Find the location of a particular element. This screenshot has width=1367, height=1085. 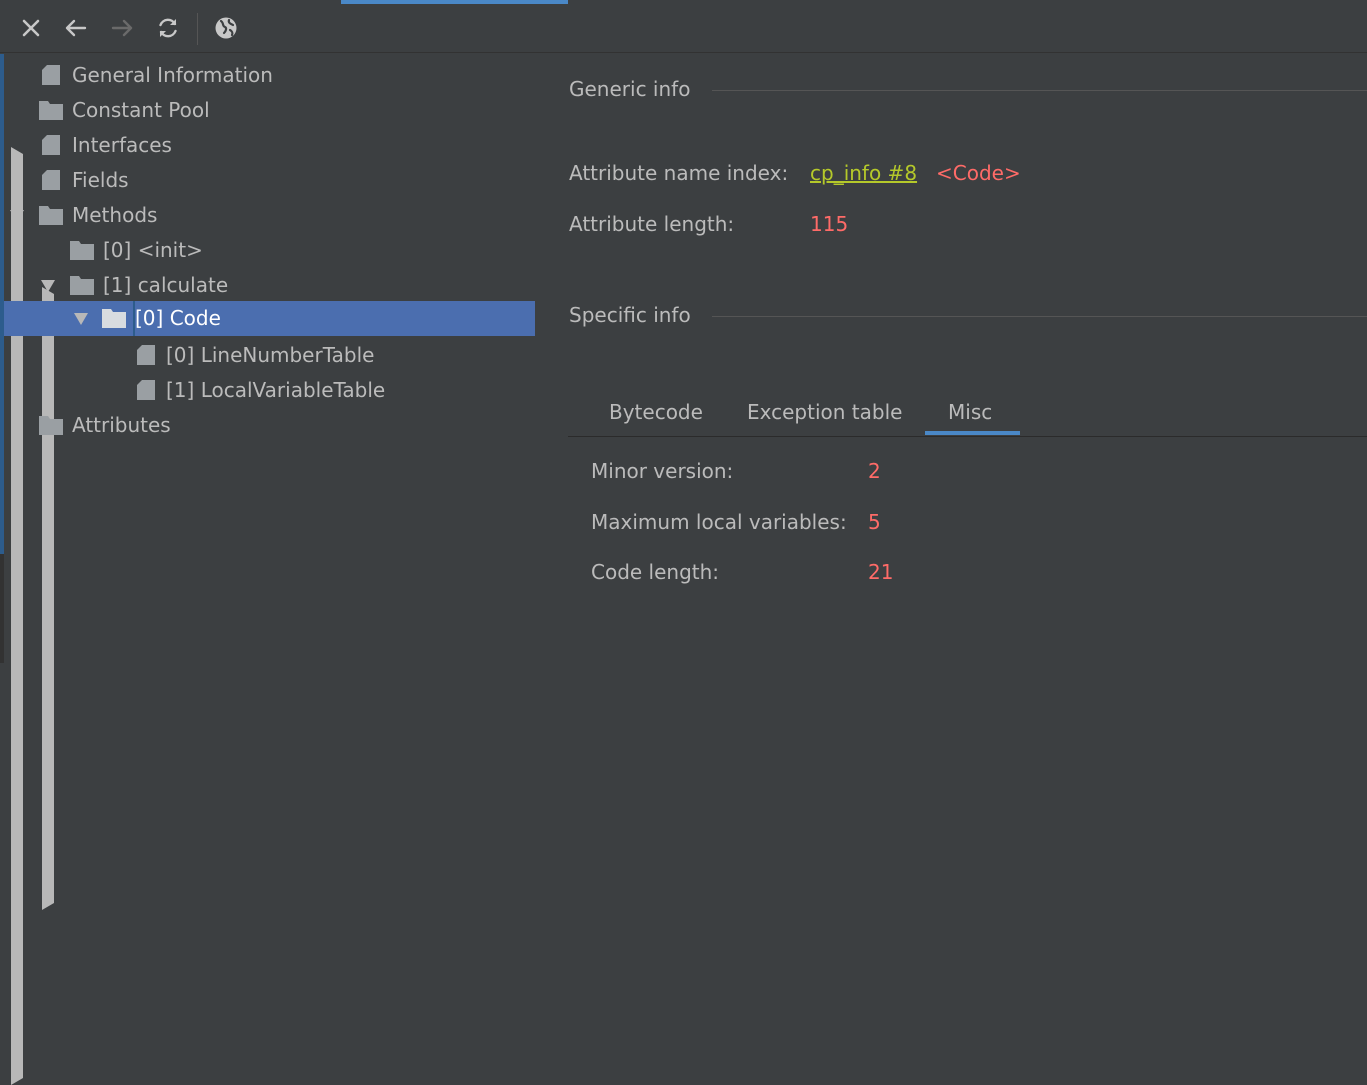

cp-info-link: cp_info #8 is located at coordinates (863, 173).